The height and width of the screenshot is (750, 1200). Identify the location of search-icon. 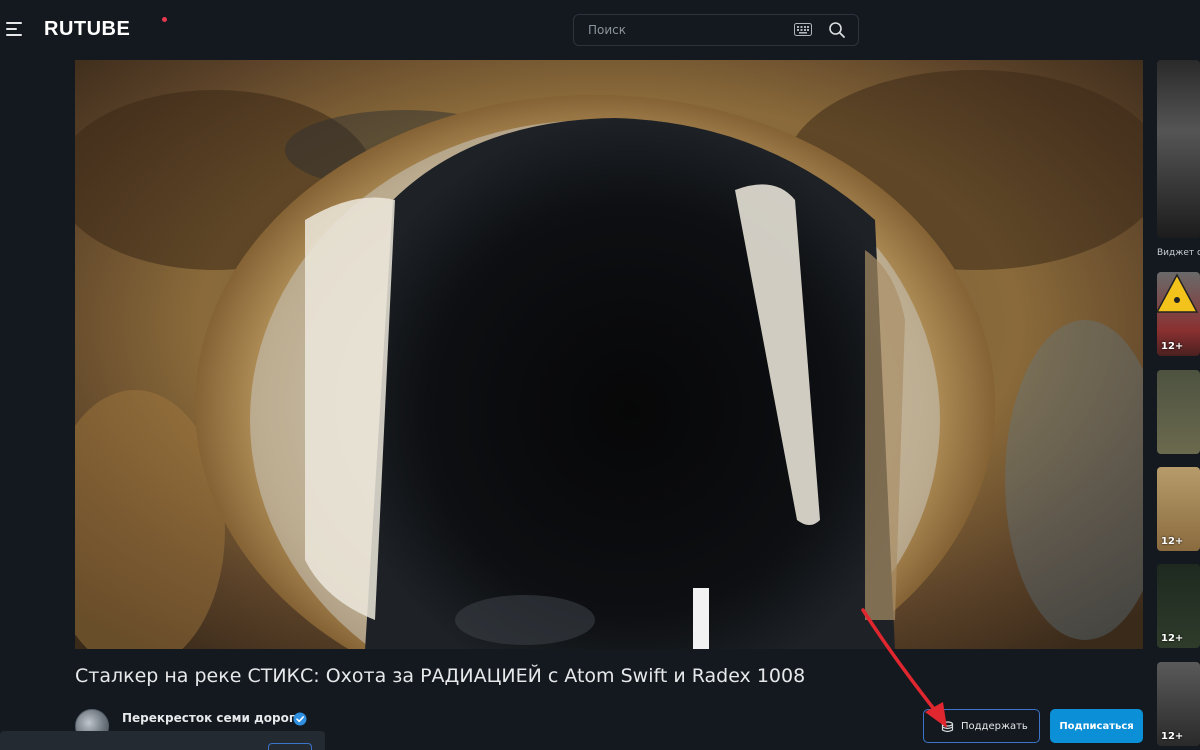
(837, 30).